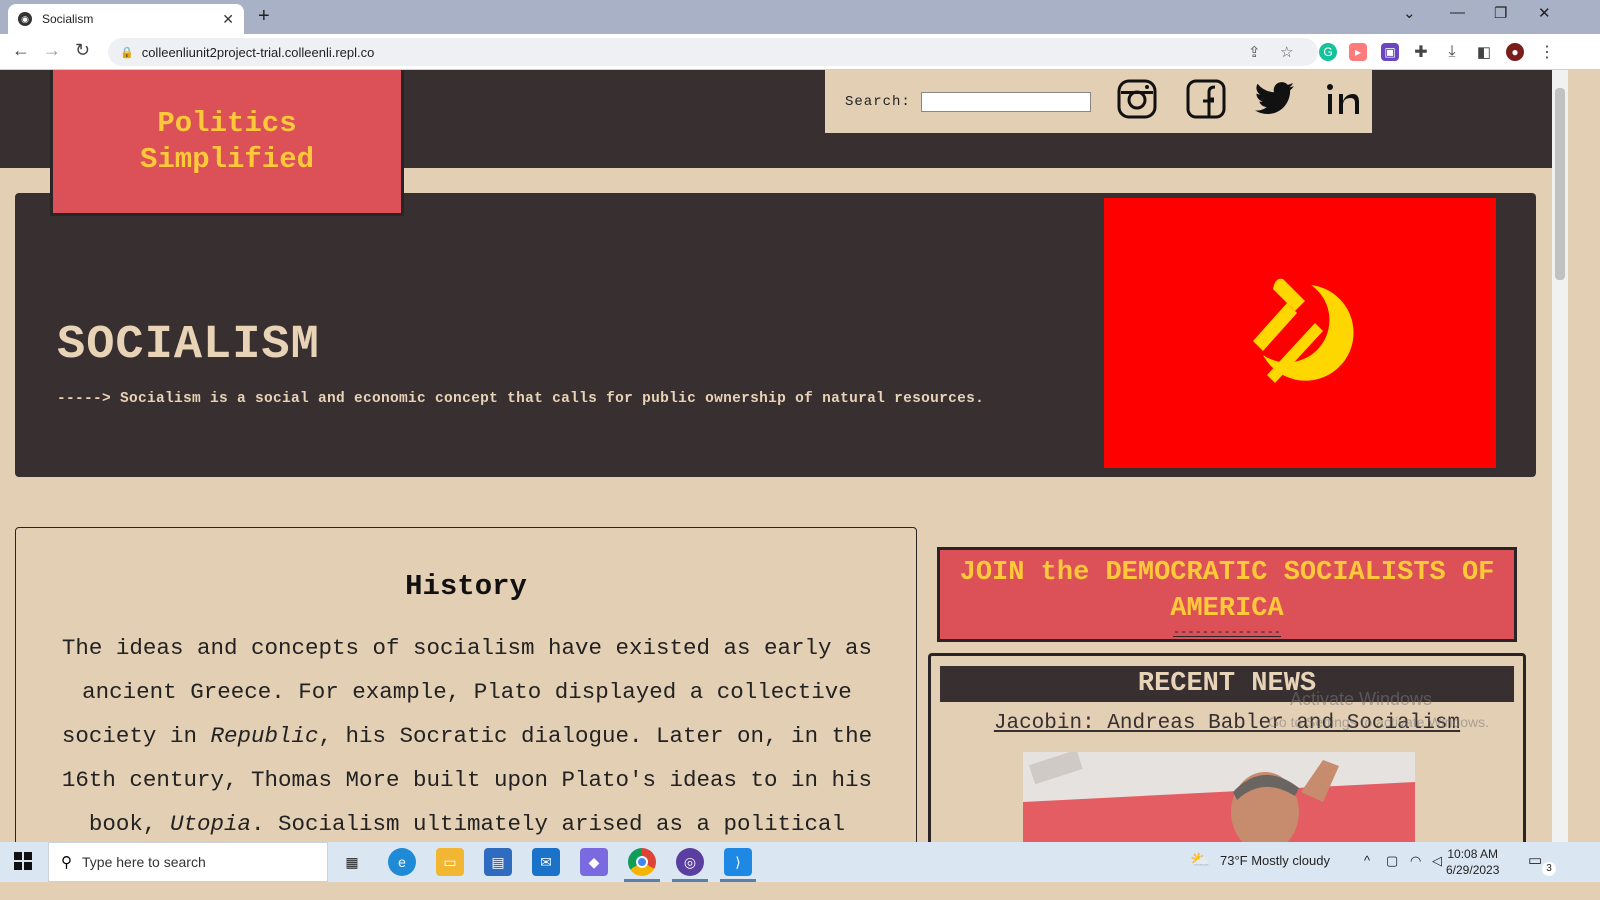 The image size is (1600, 900). What do you see at coordinates (402, 862) in the screenshot?
I see `edge-icon: e` at bounding box center [402, 862].